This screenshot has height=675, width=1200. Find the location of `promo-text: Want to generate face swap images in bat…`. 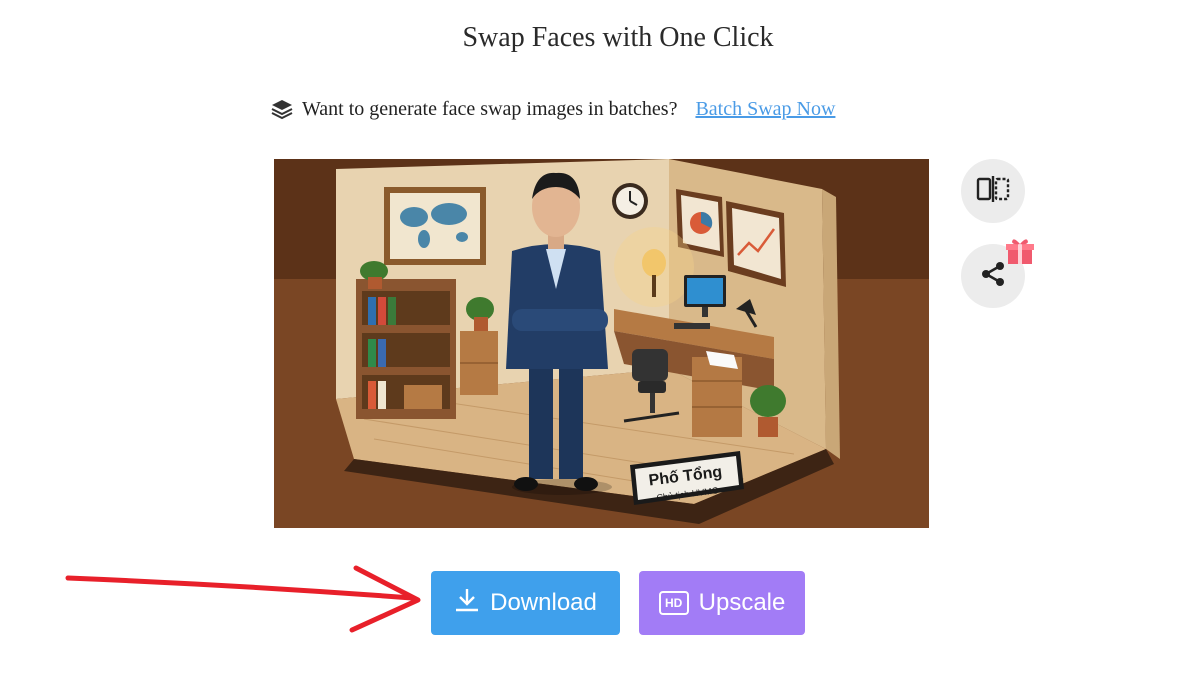

promo-text: Want to generate face swap images in bat… is located at coordinates (490, 108).